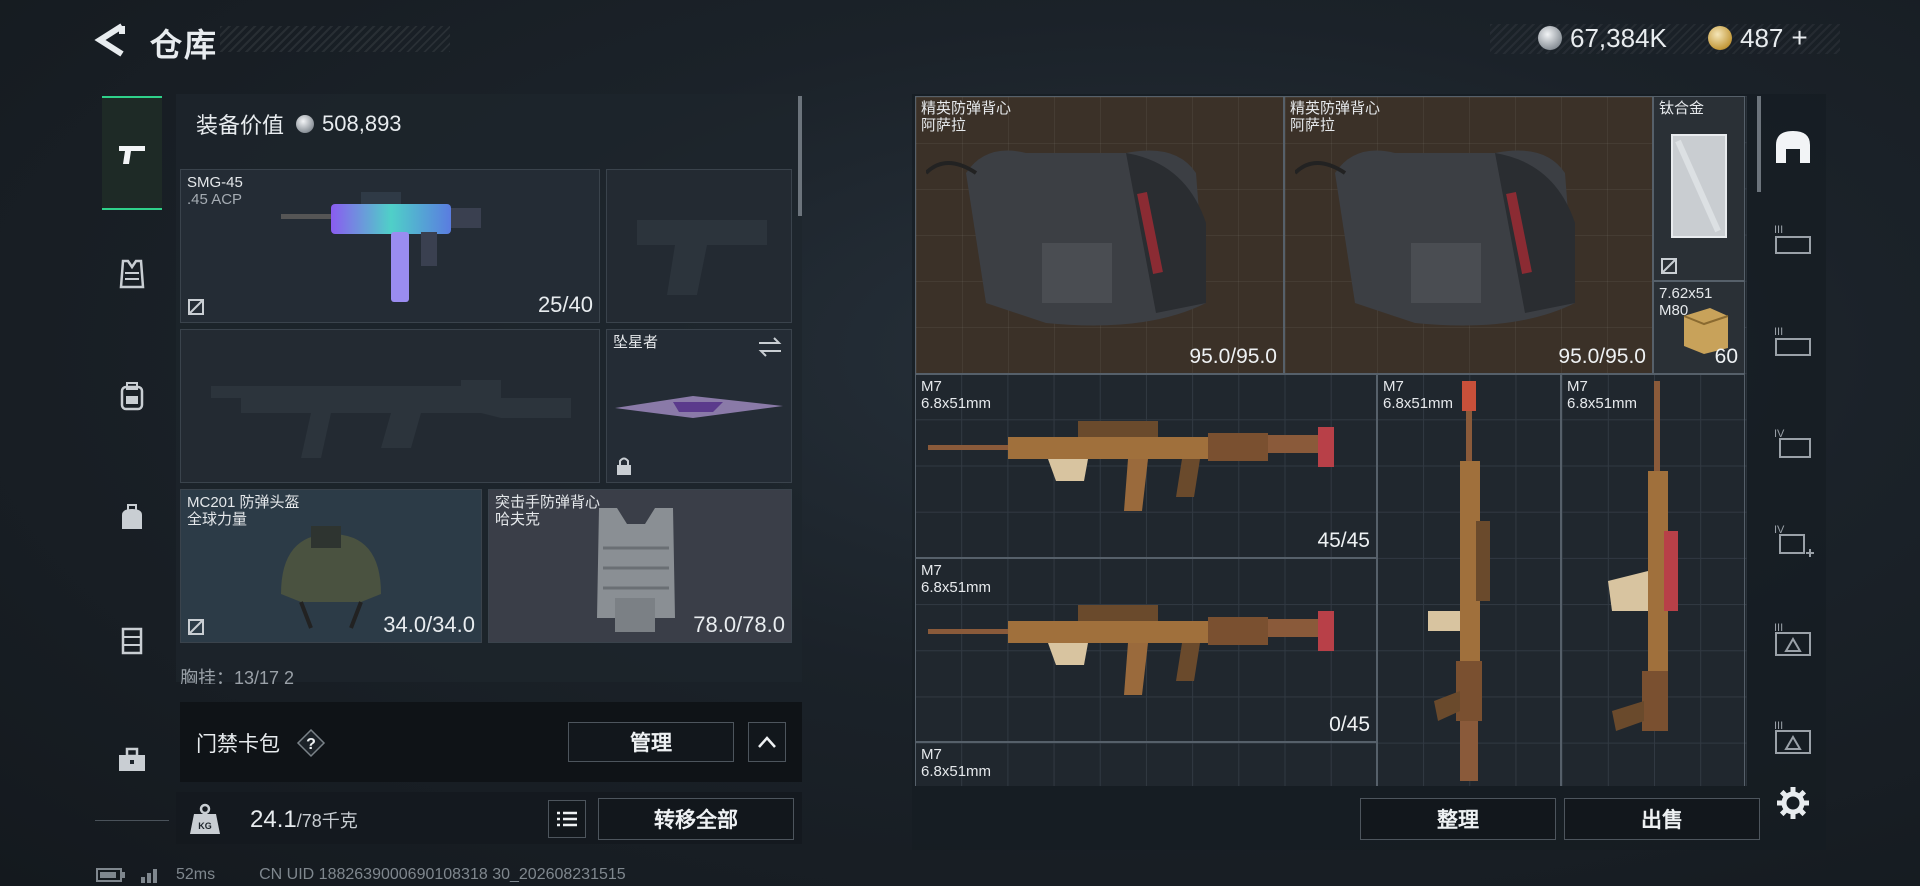 This screenshot has height=886, width=1920. I want to click on shelf-tab-6: III, so click(1793, 737).